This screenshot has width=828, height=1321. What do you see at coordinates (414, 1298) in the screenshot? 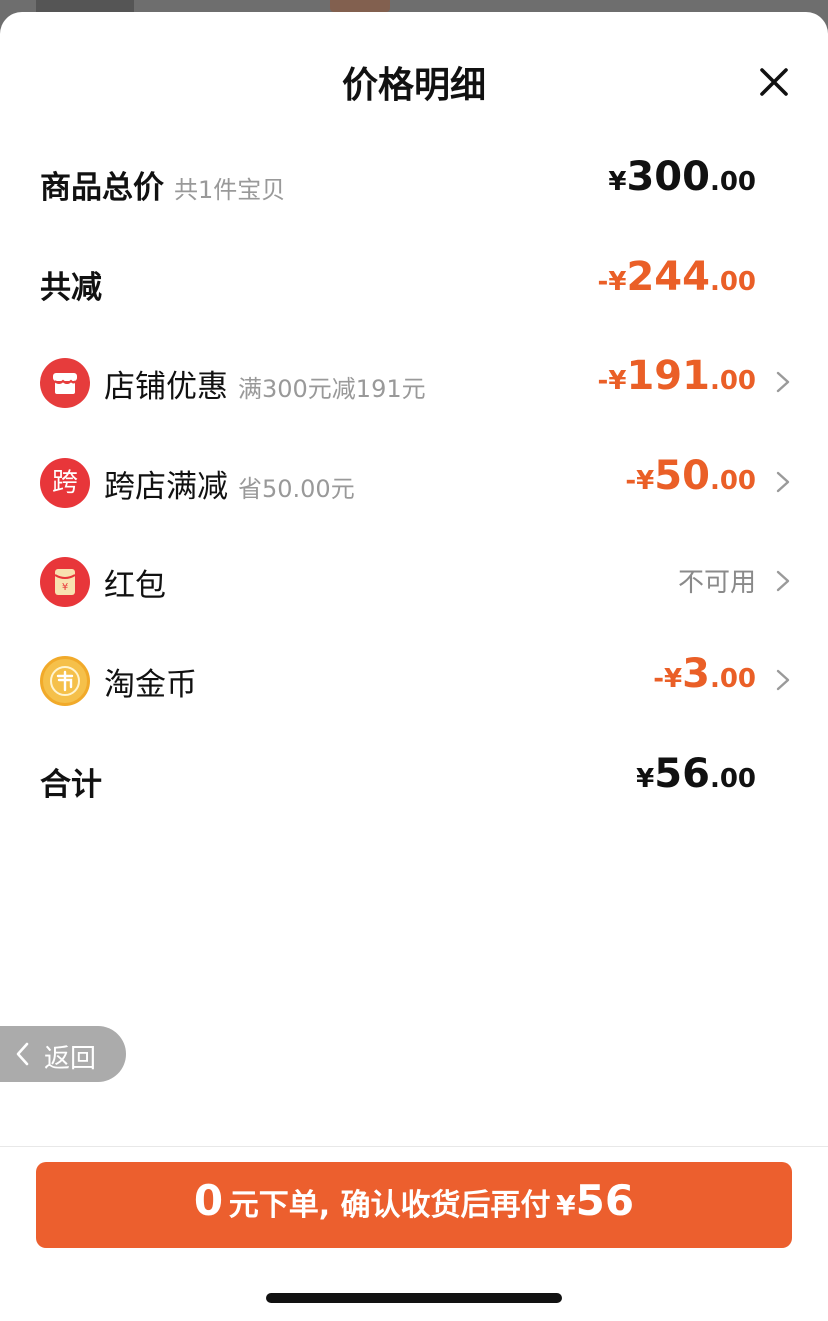
I see `home-indicator` at bounding box center [414, 1298].